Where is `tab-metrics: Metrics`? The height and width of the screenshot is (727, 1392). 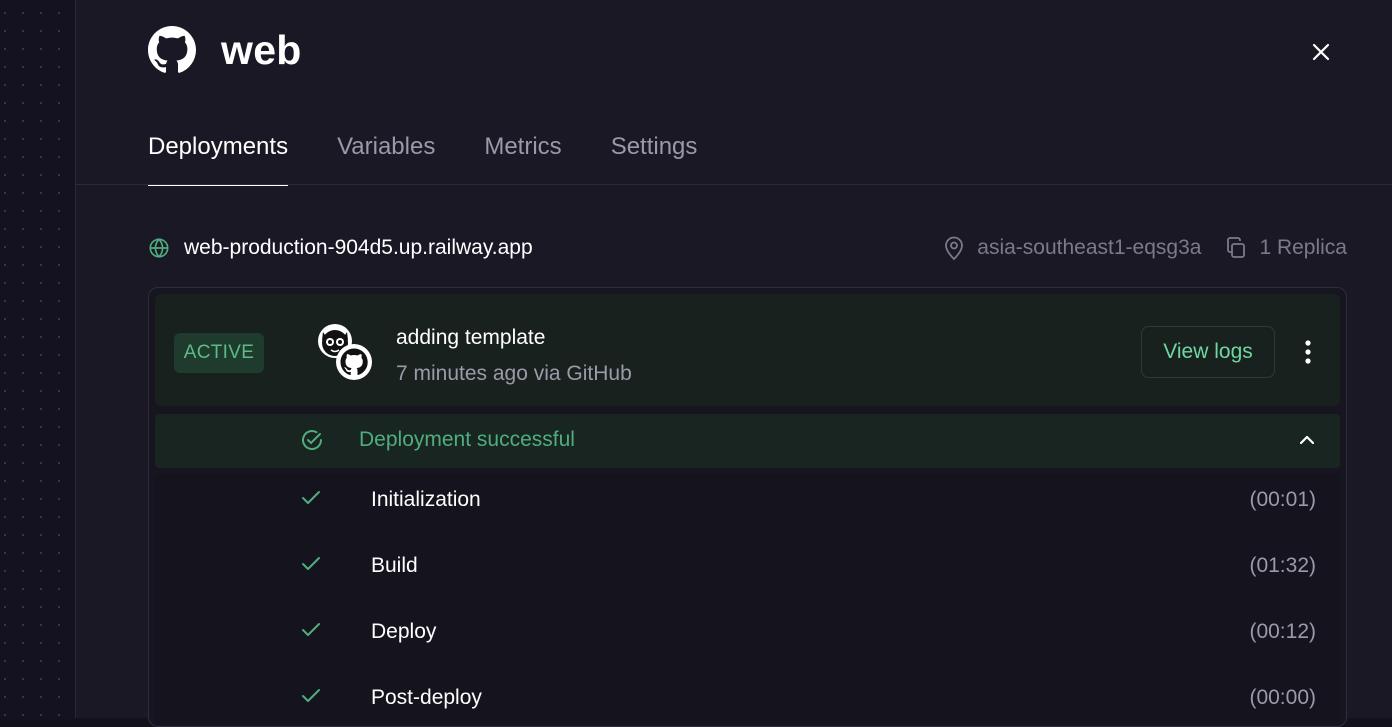 tab-metrics: Metrics is located at coordinates (522, 158).